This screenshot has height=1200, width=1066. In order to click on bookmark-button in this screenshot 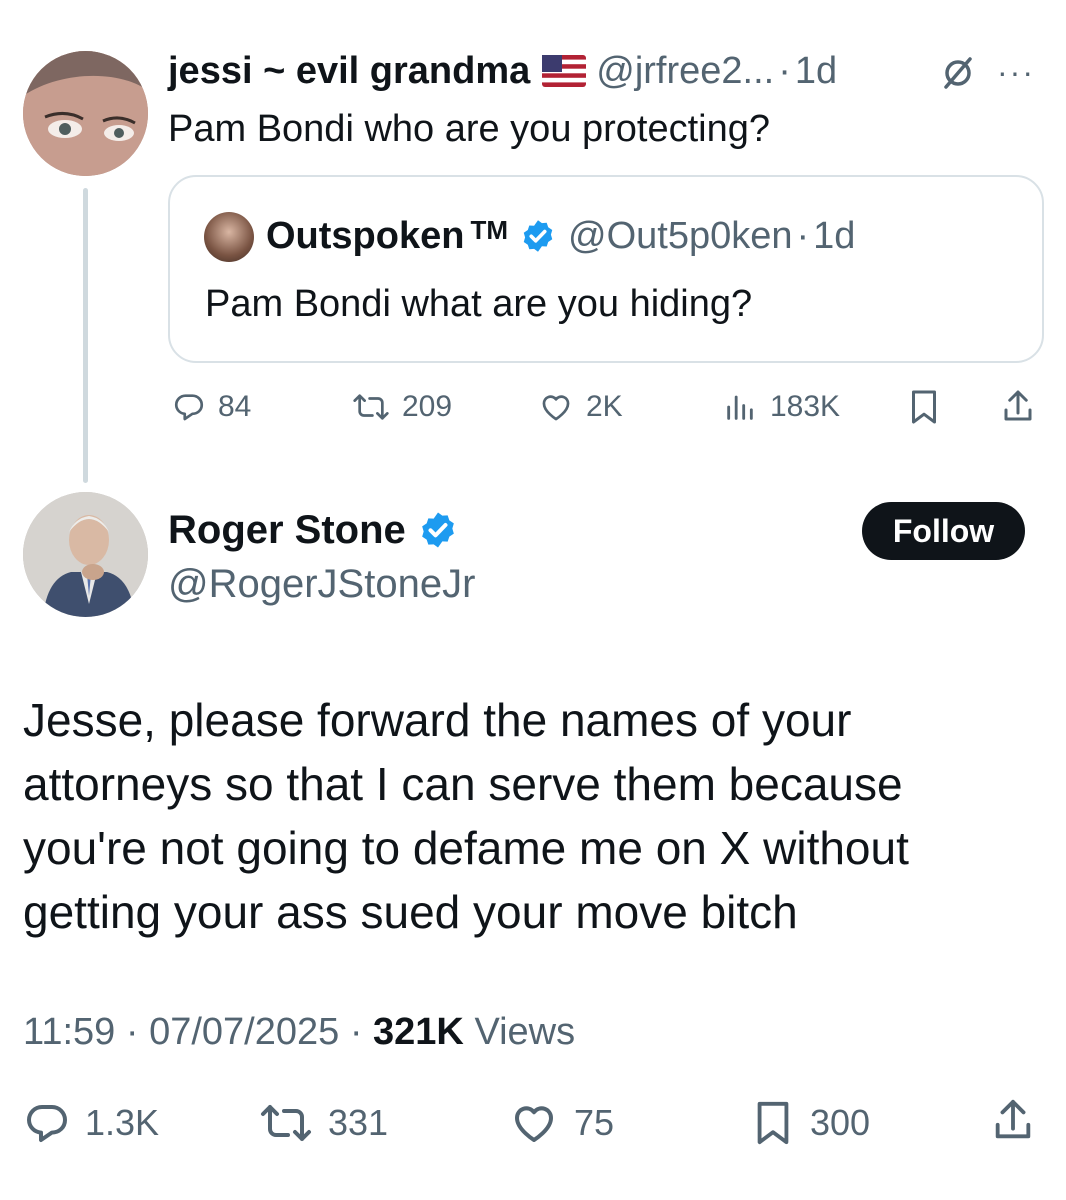, I will do `click(924, 407)`.